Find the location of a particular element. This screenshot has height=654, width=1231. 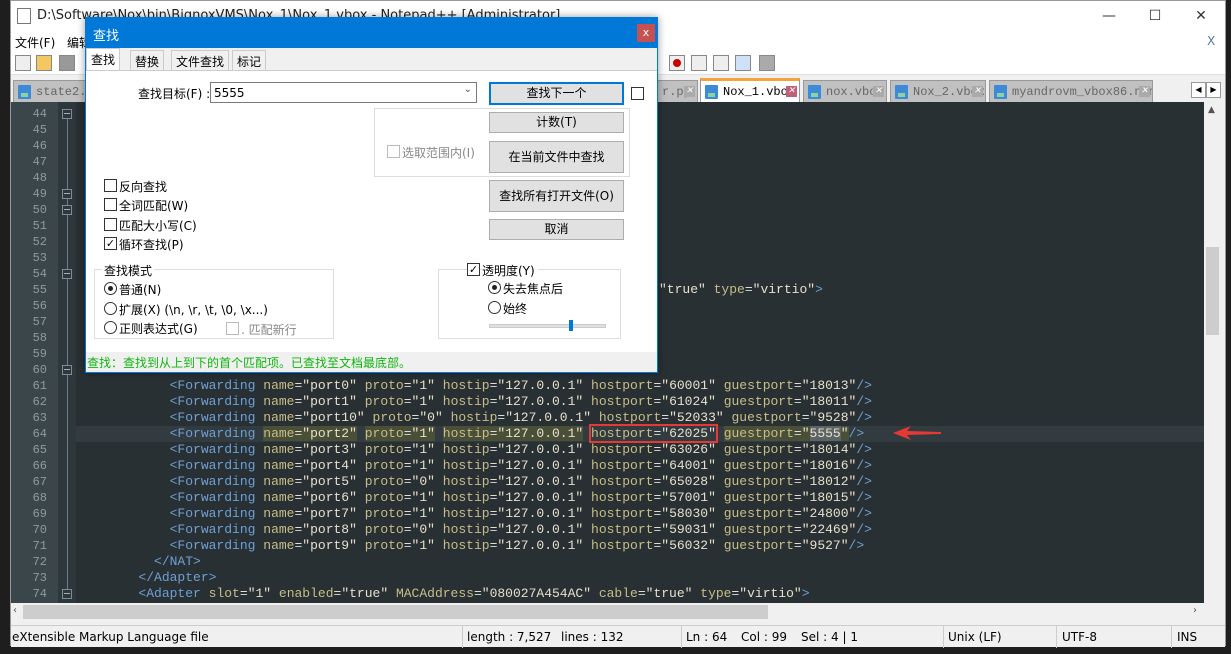

match-case-checkbox is located at coordinates (110, 224).